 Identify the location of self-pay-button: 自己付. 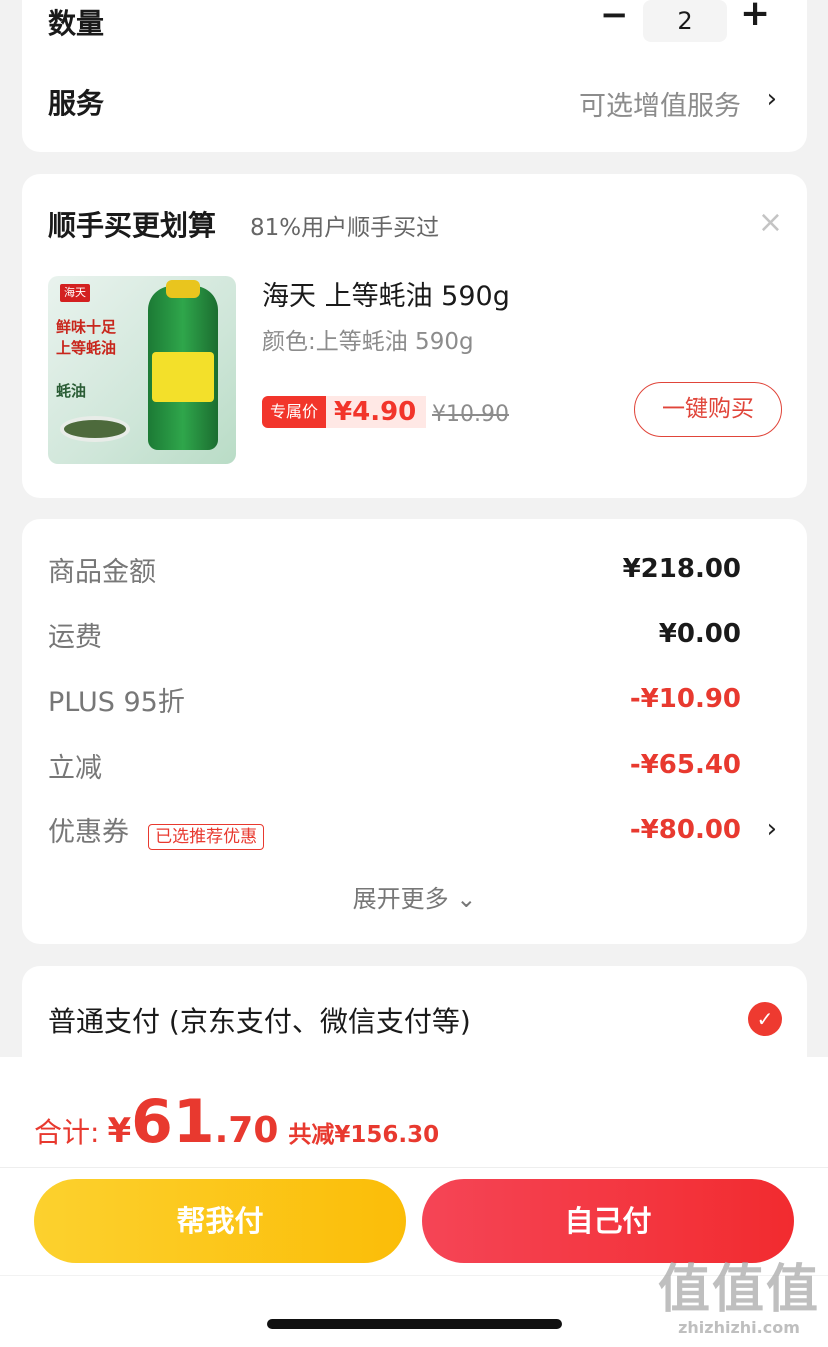
(608, 1221).